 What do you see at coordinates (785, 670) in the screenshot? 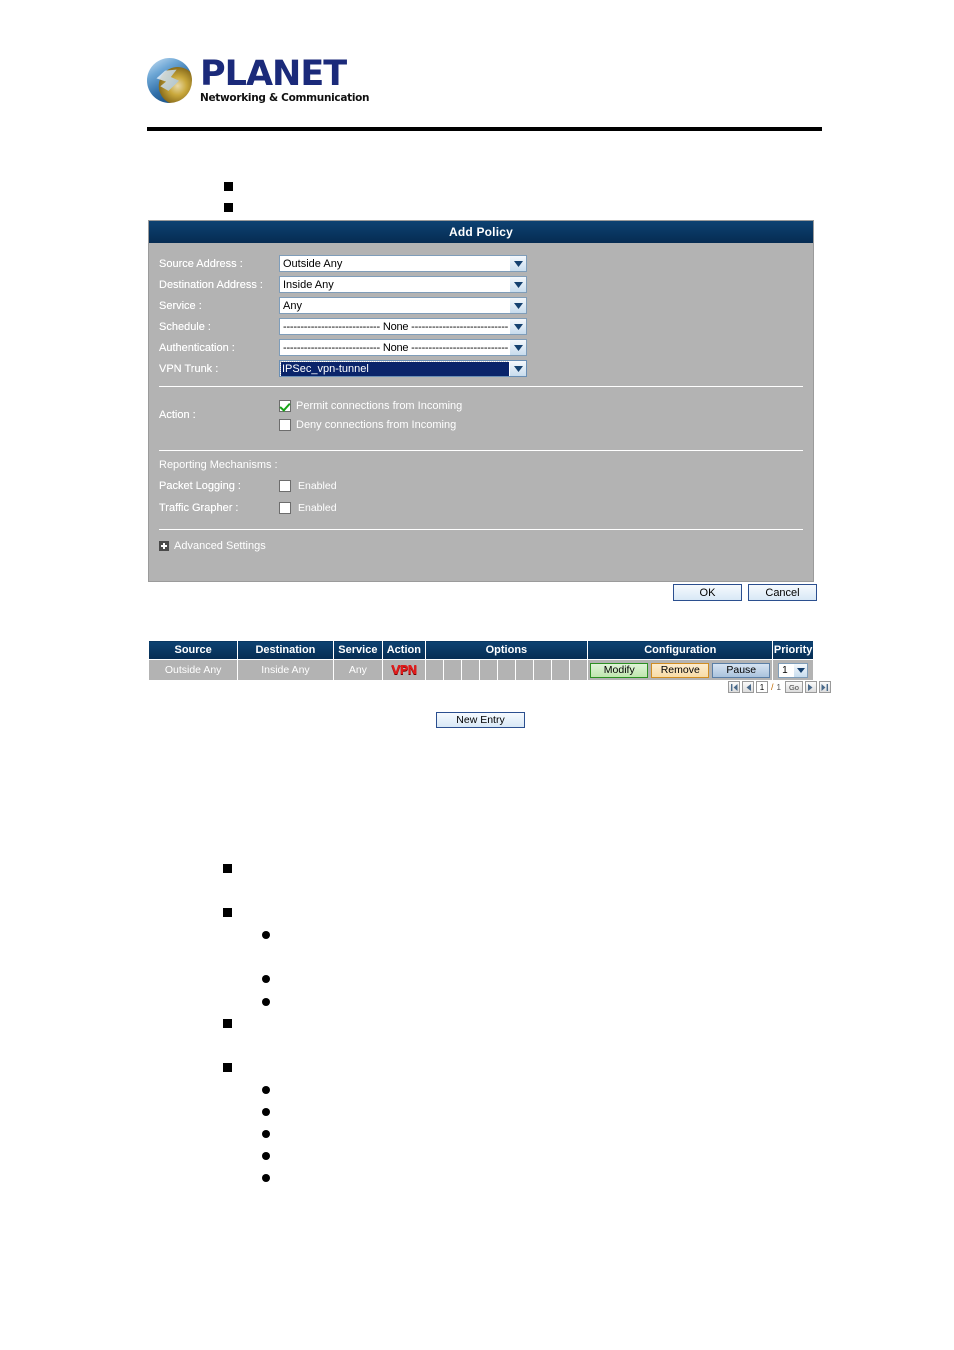
I see `priority-value: 1` at bounding box center [785, 670].